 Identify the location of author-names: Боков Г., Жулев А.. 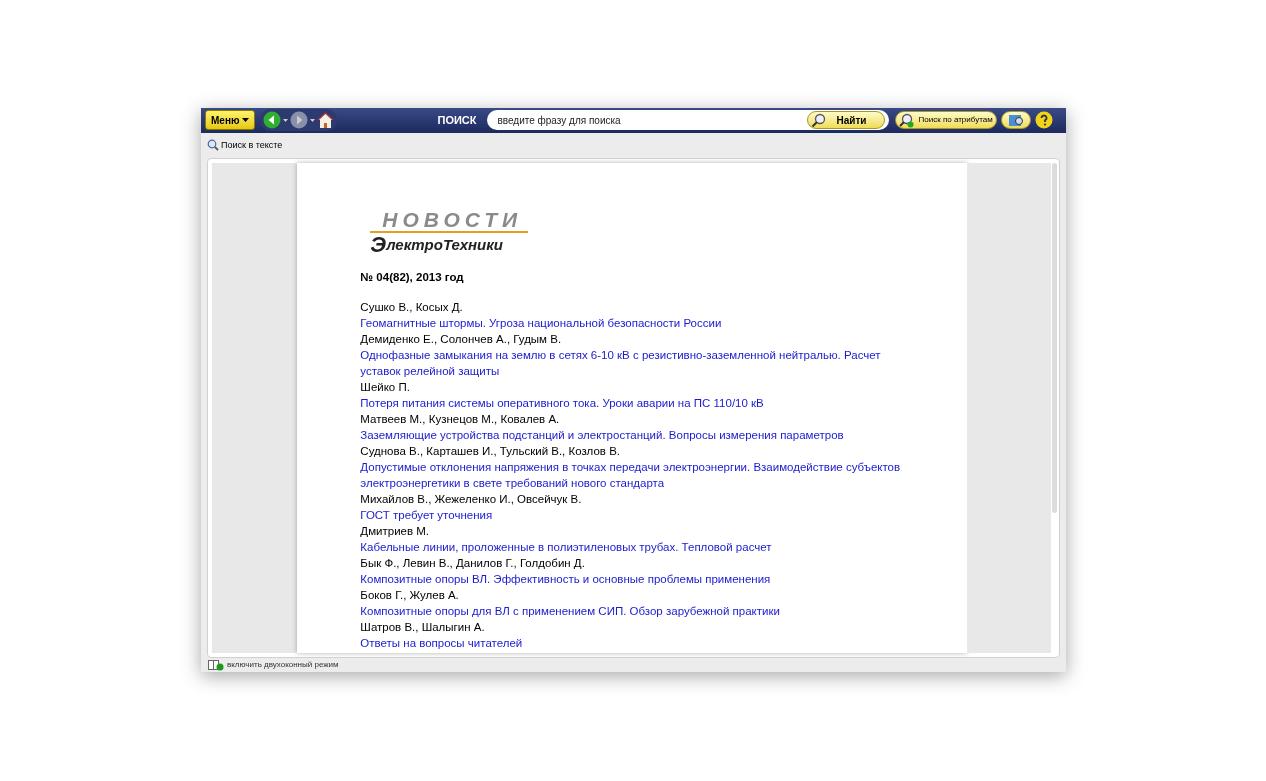
(410, 595).